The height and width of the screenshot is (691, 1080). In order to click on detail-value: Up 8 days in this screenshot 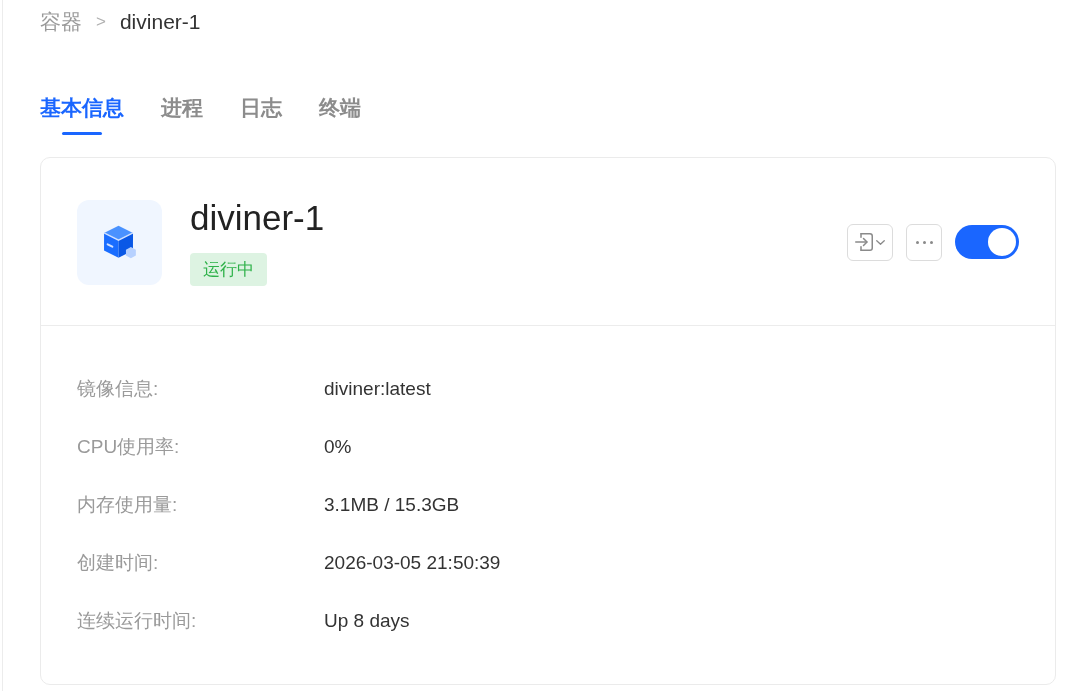, I will do `click(367, 621)`.